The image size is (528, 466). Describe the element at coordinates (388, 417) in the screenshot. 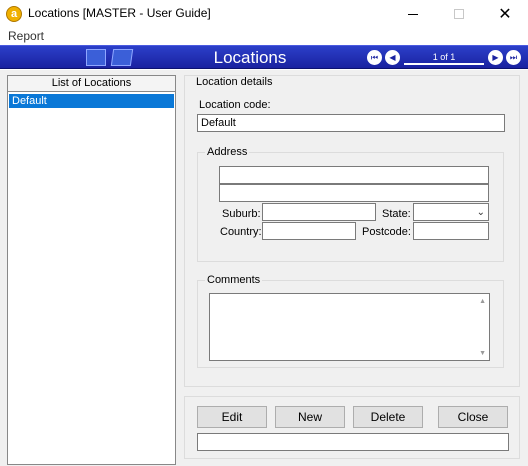

I see `delete-button: Delete` at that location.